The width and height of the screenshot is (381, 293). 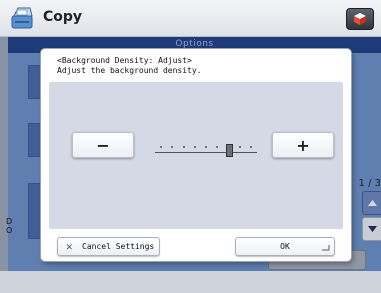 I want to click on plus-label: +, so click(x=303, y=145).